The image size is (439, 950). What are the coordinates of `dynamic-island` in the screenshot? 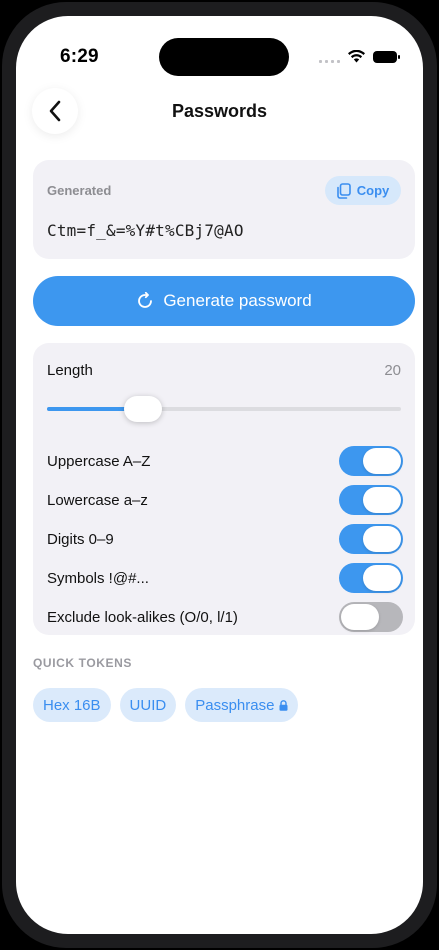 It's located at (224, 57).